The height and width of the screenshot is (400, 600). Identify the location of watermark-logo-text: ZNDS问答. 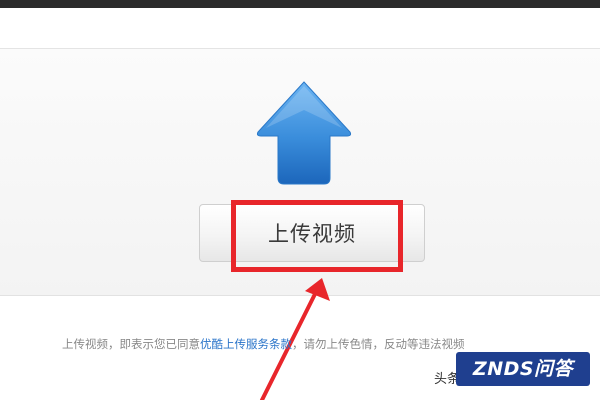
(523, 369).